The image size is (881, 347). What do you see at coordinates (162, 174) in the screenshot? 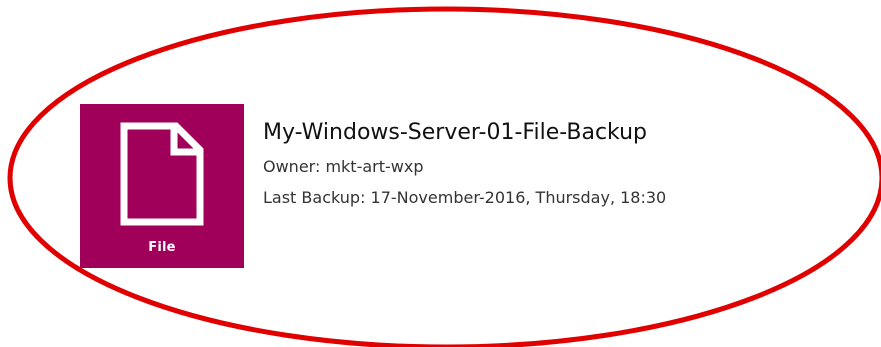
I see `file-icon` at bounding box center [162, 174].